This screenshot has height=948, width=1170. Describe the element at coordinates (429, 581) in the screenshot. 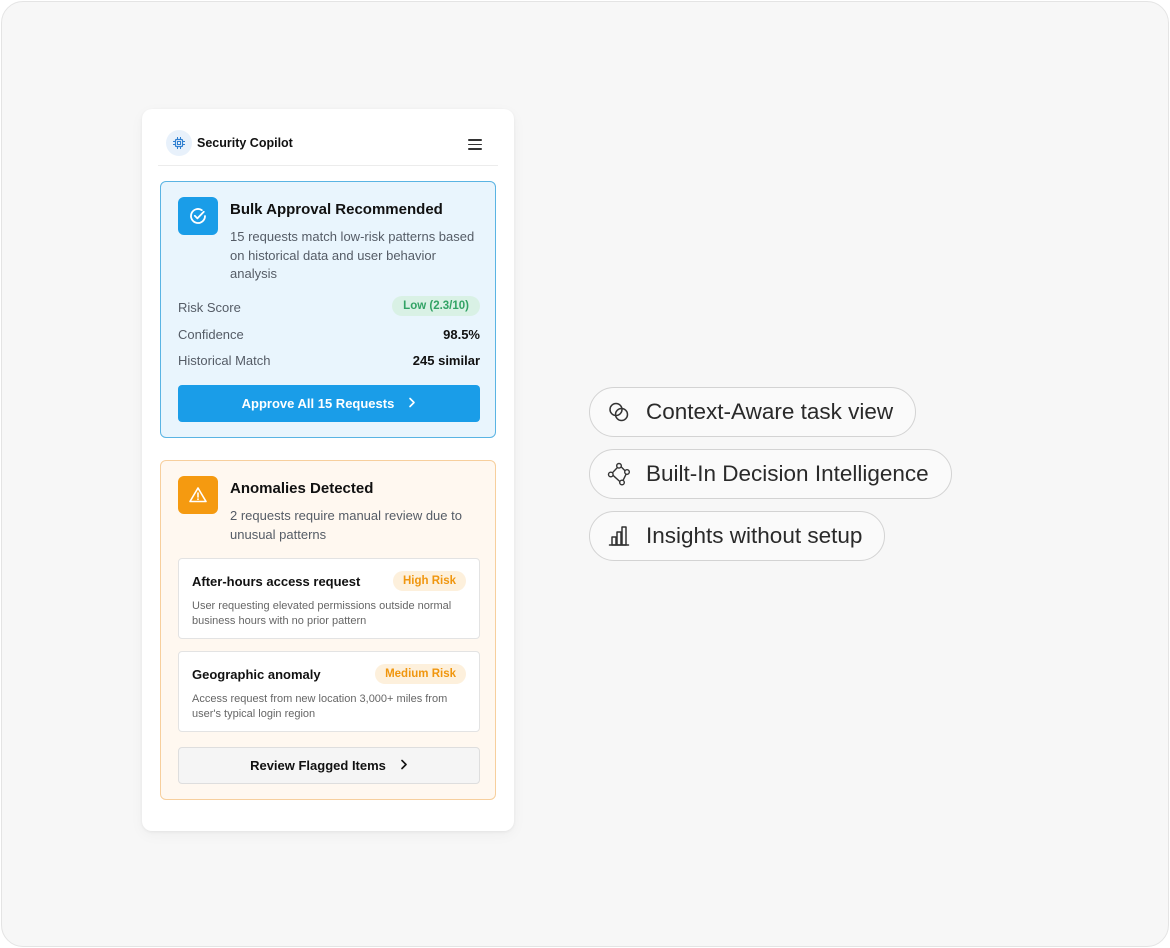

I see `risk-badge: High Risk` at that location.